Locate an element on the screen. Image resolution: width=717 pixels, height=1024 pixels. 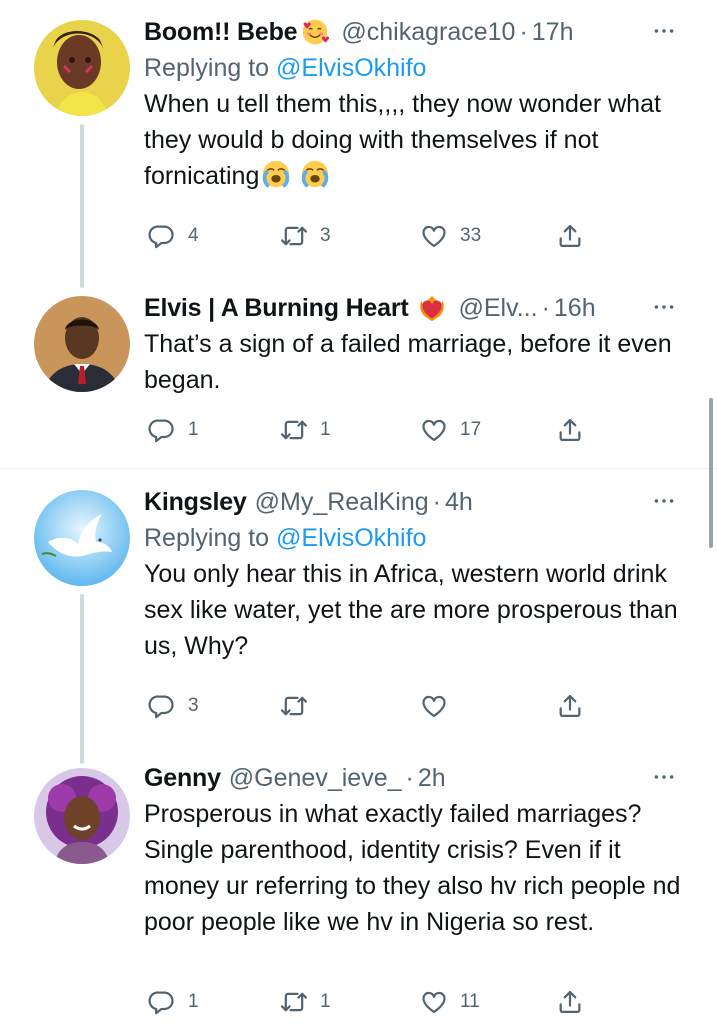
retweet-button is located at coordinates (300, 706).